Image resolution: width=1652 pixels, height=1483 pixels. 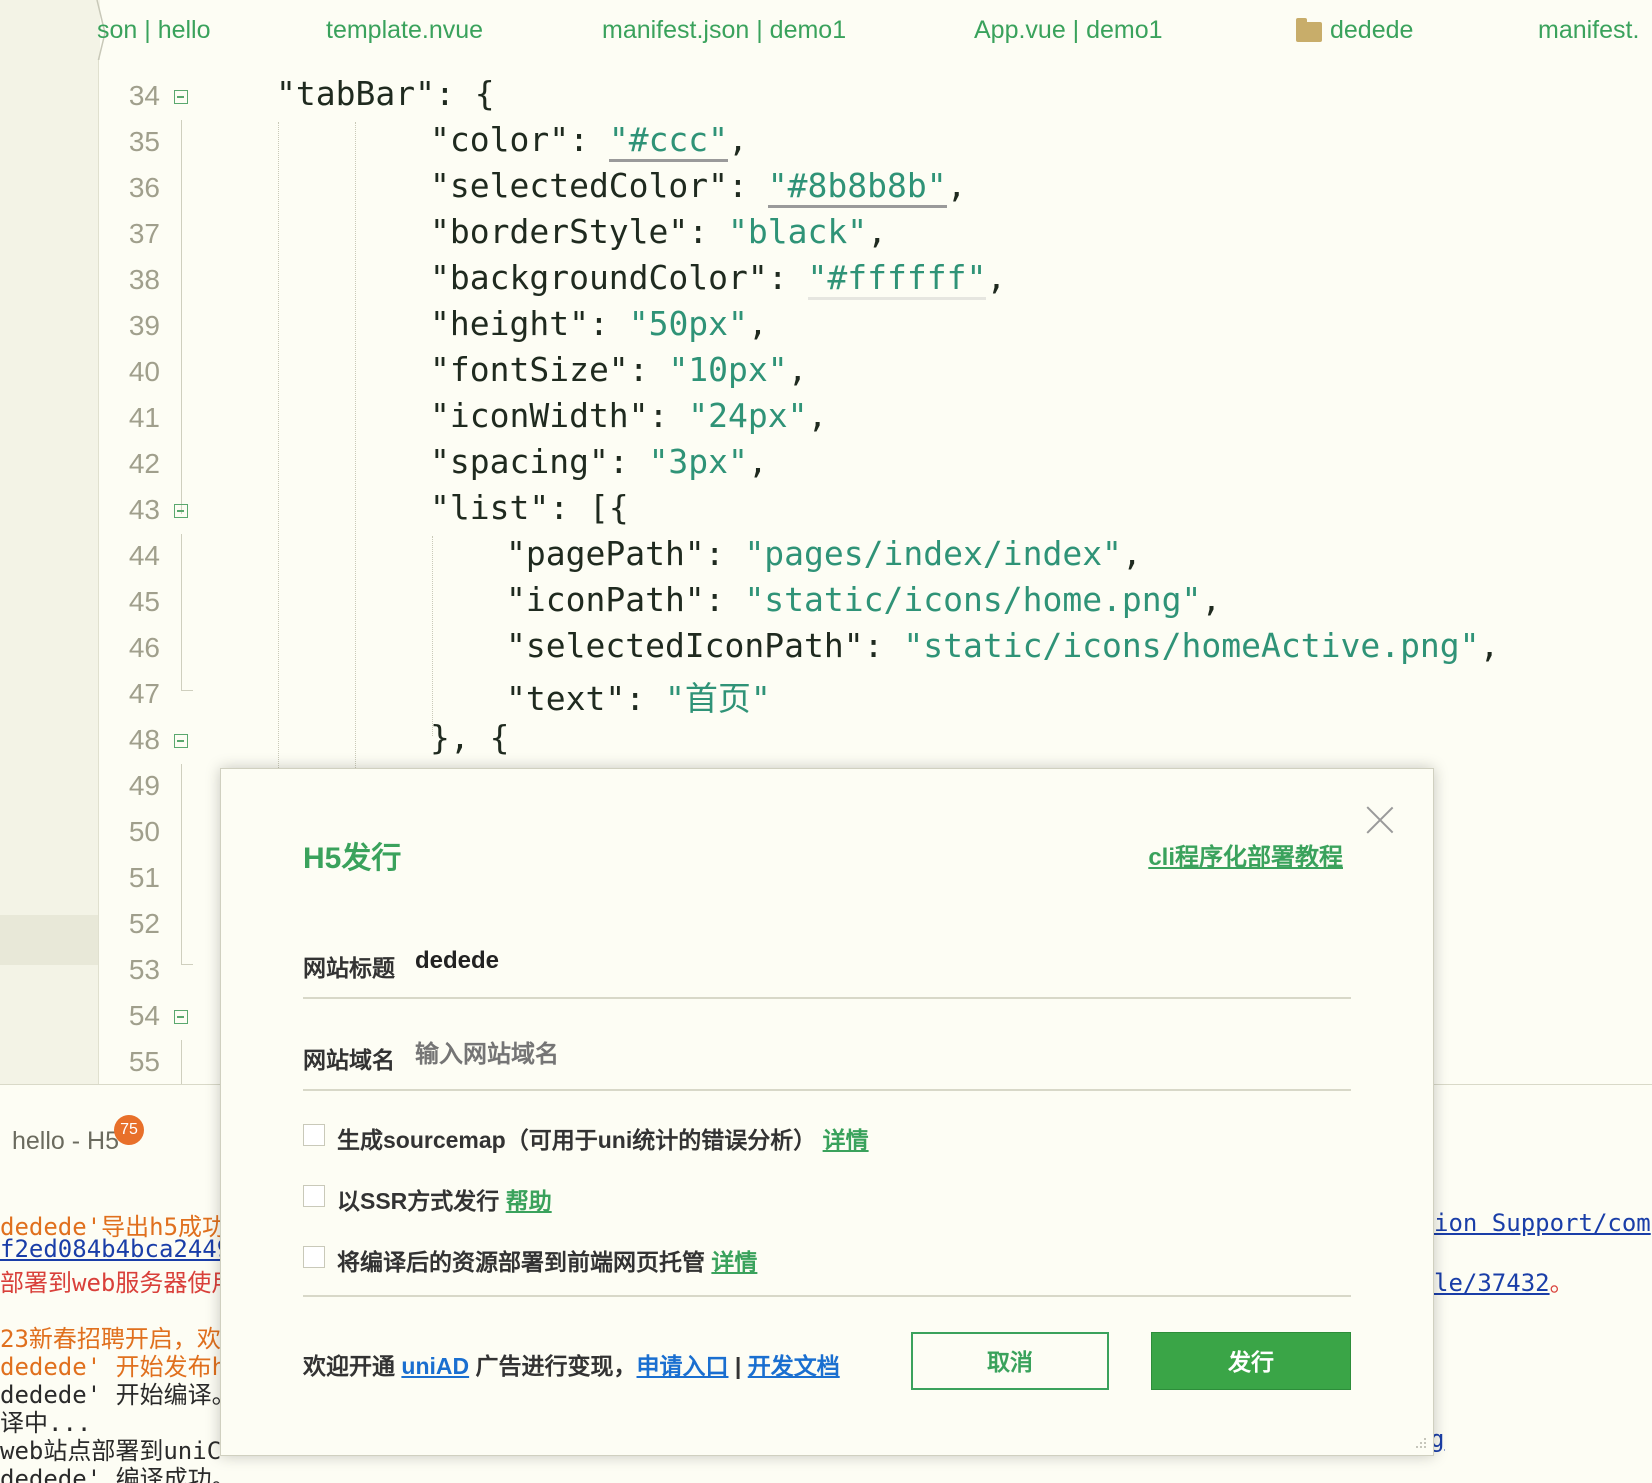 What do you see at coordinates (865, 1055) in the screenshot?
I see `site-domain-input` at bounding box center [865, 1055].